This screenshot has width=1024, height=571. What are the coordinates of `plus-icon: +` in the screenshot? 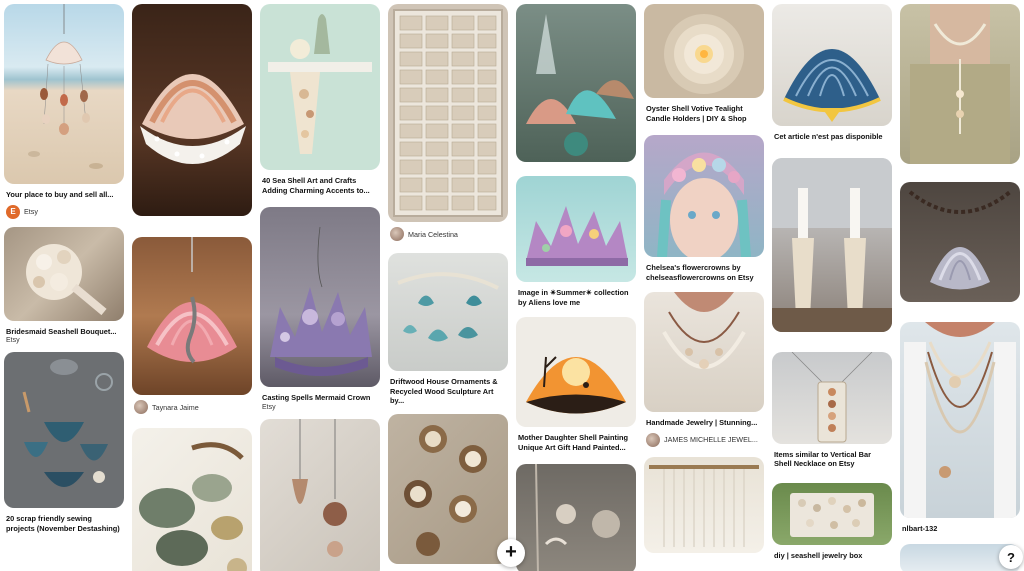 It's located at (511, 552).